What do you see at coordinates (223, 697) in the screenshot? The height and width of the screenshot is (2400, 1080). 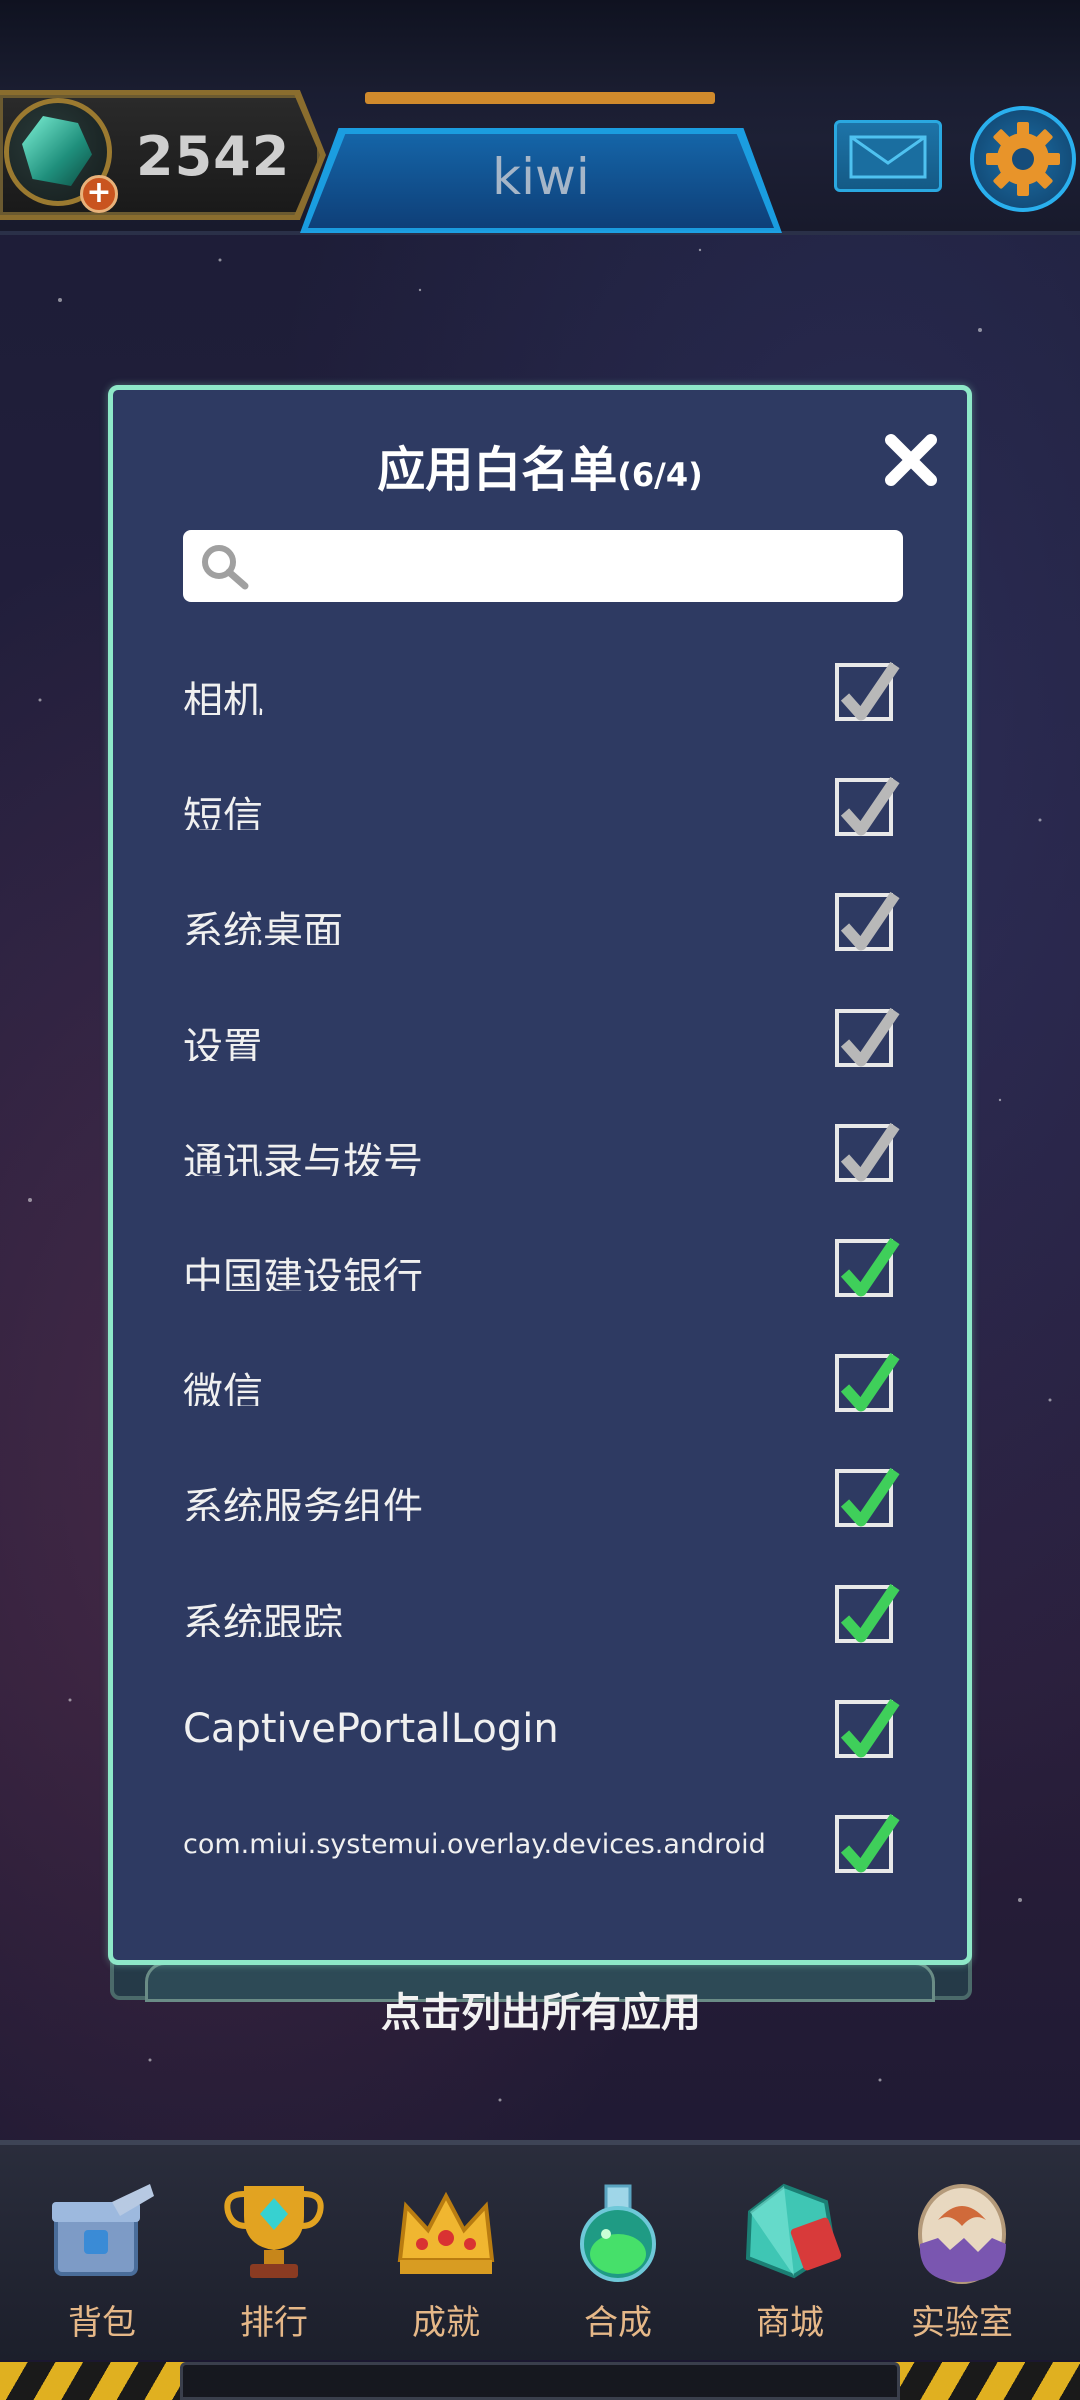 I see `app-label: 相机` at bounding box center [223, 697].